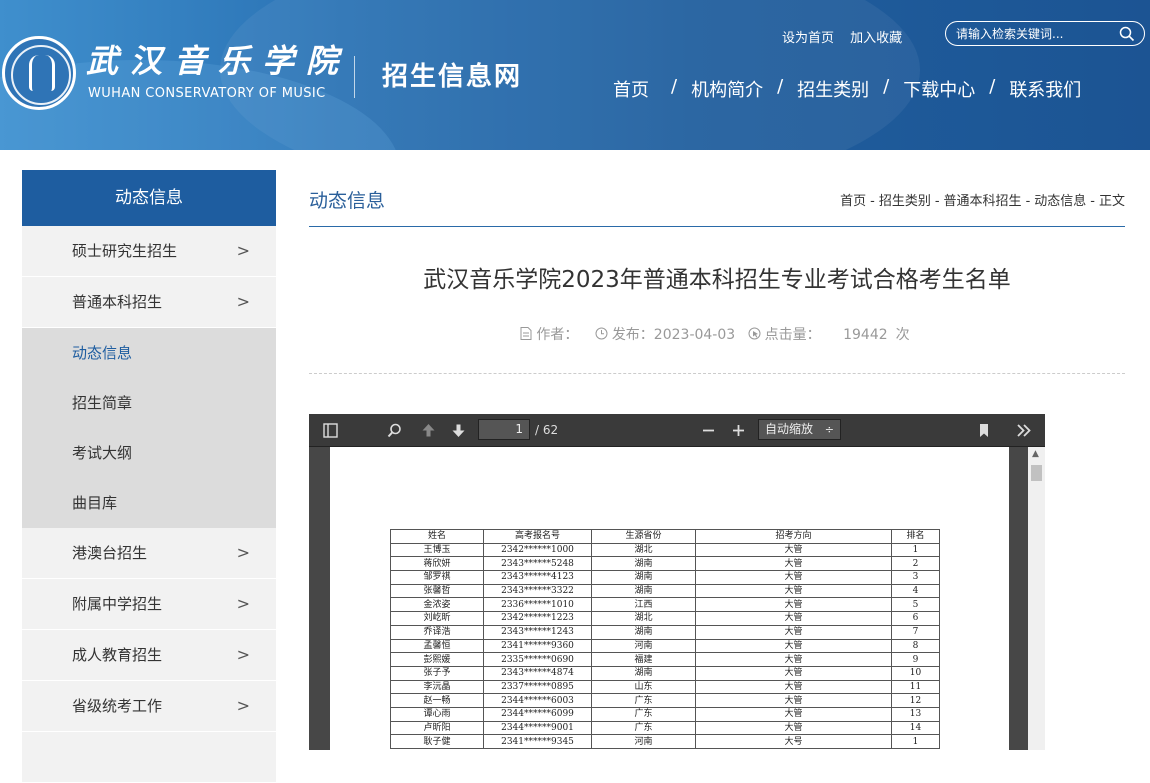 The image size is (1150, 783). What do you see at coordinates (665, 687) in the screenshot?
I see `table-row: 李沅晶 2337******0895 山东 大管 11` at bounding box center [665, 687].